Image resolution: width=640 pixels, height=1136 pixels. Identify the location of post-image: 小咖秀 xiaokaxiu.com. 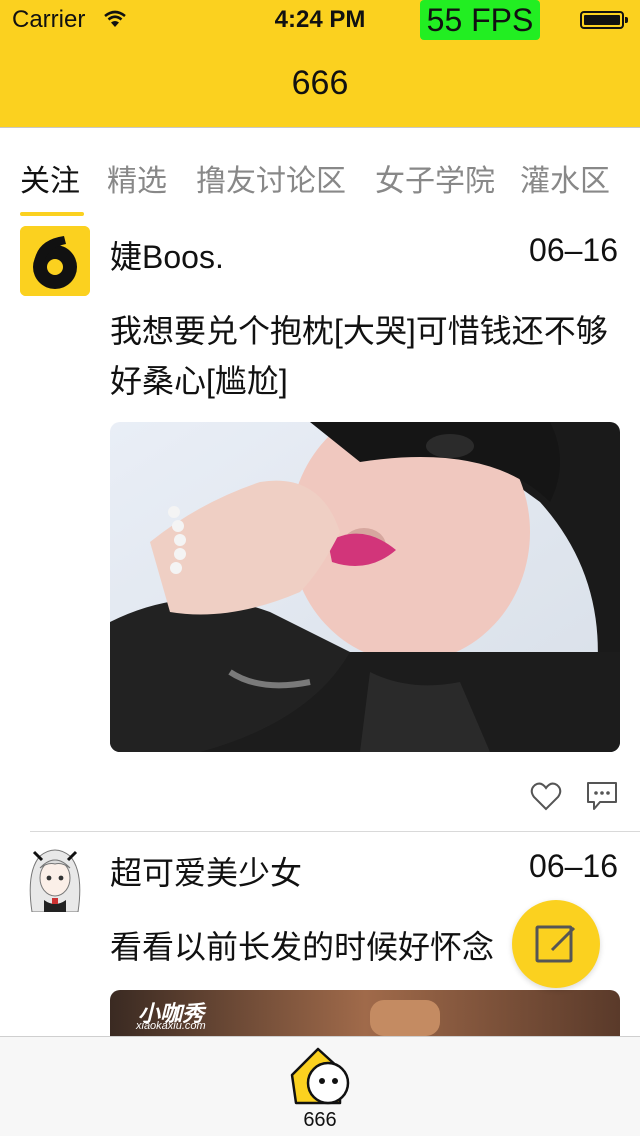
(365, 1013).